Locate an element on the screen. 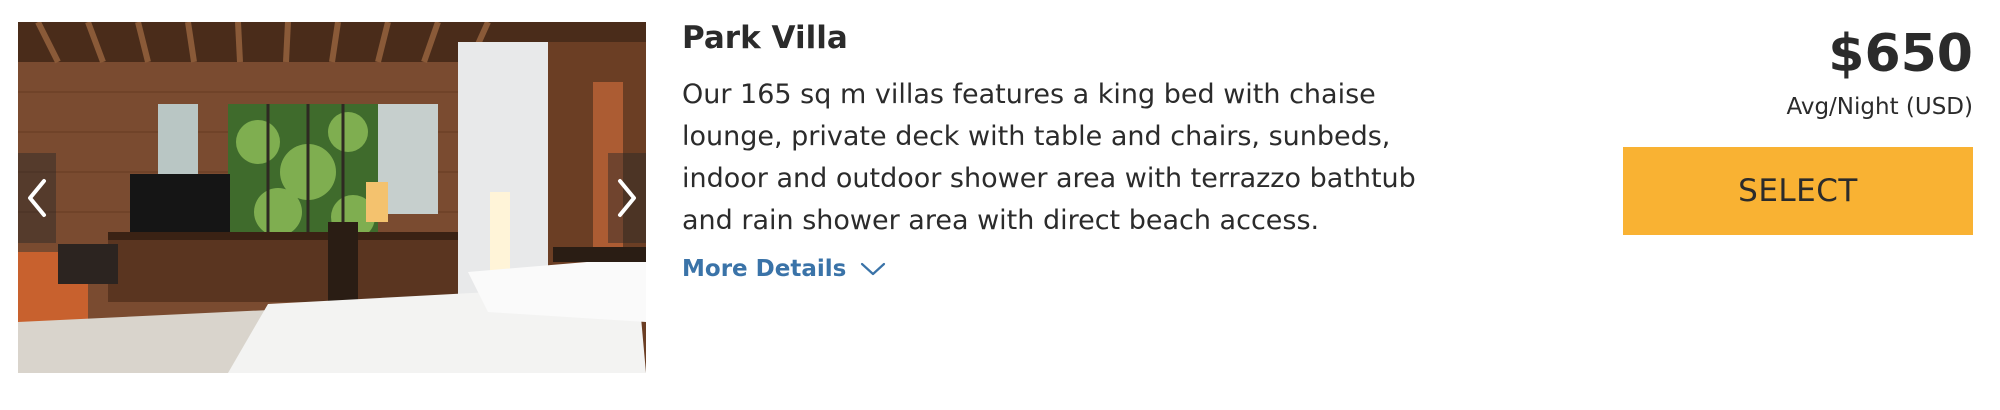 The height and width of the screenshot is (410, 2000). room-price: $650 is located at coordinates (1900, 54).